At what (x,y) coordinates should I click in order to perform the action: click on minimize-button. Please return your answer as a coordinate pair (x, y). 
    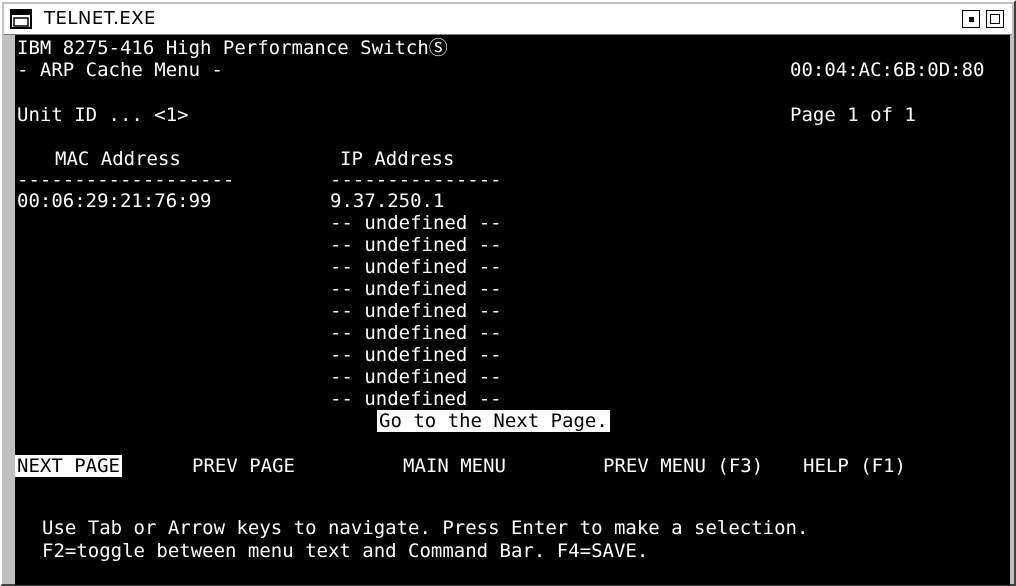
    Looking at the image, I should click on (971, 19).